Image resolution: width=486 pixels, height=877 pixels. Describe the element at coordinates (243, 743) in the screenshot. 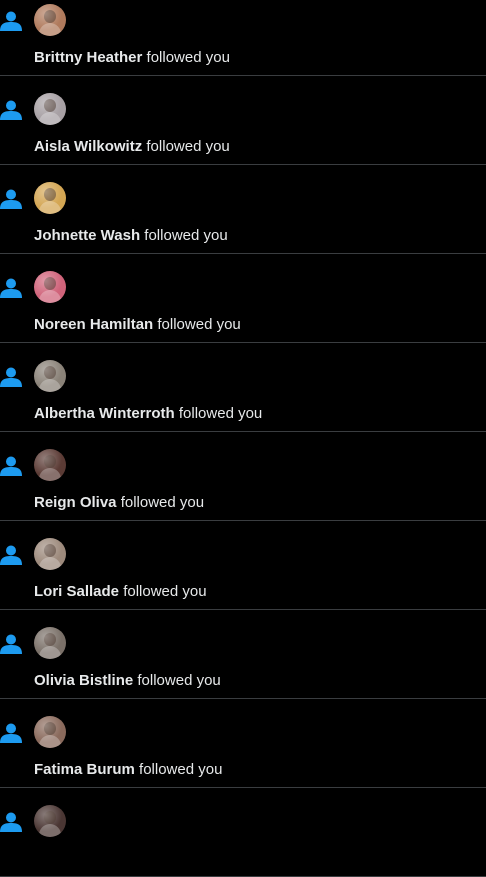

I see `follow-notification: Fatima Burum followed you` at that location.